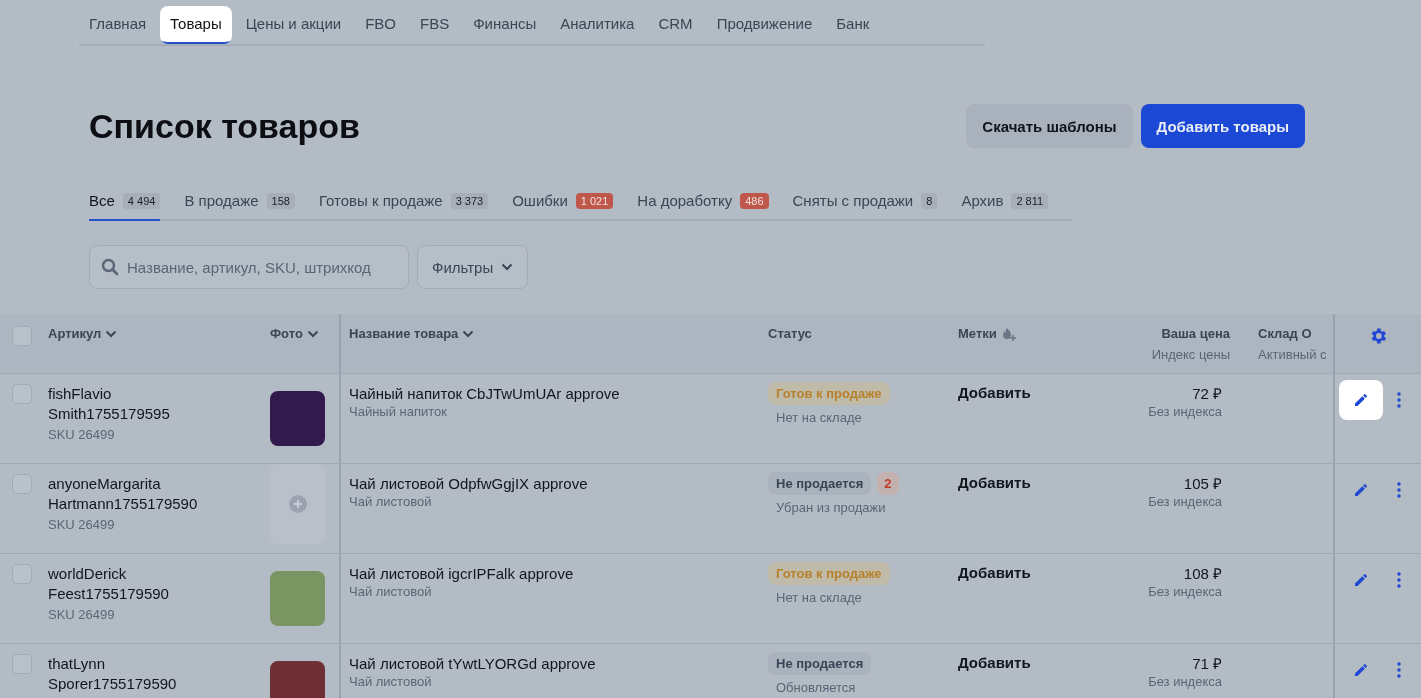 The width and height of the screenshot is (1421, 698). I want to click on article-text: worldDerick Feest1755179590, so click(109, 584).